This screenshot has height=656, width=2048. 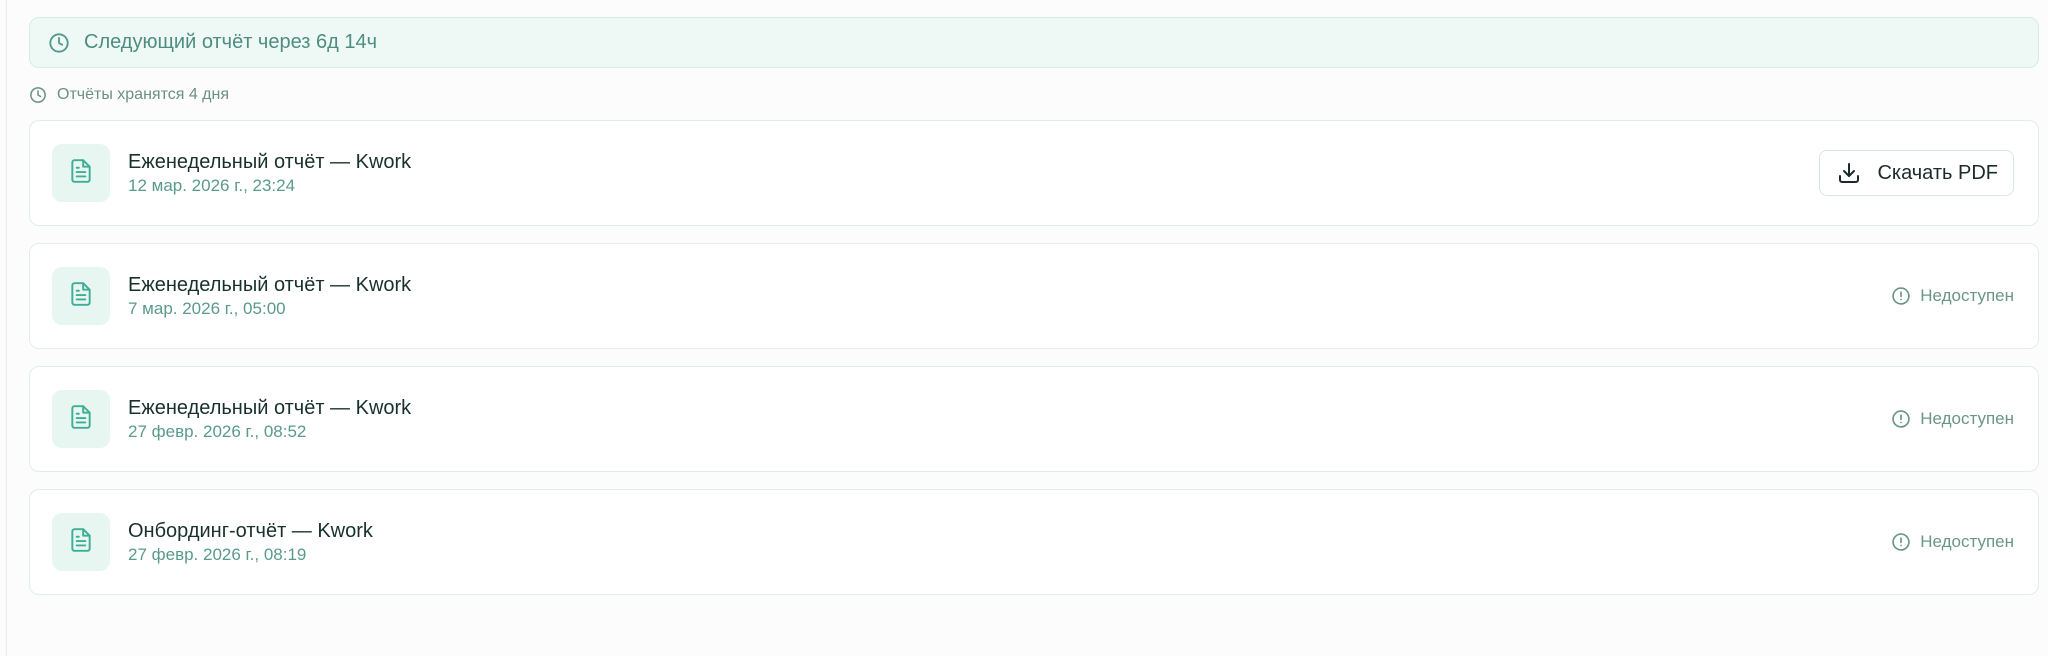 I want to click on retention-text: Отчёты хранятся 4 дня, so click(x=143, y=94).